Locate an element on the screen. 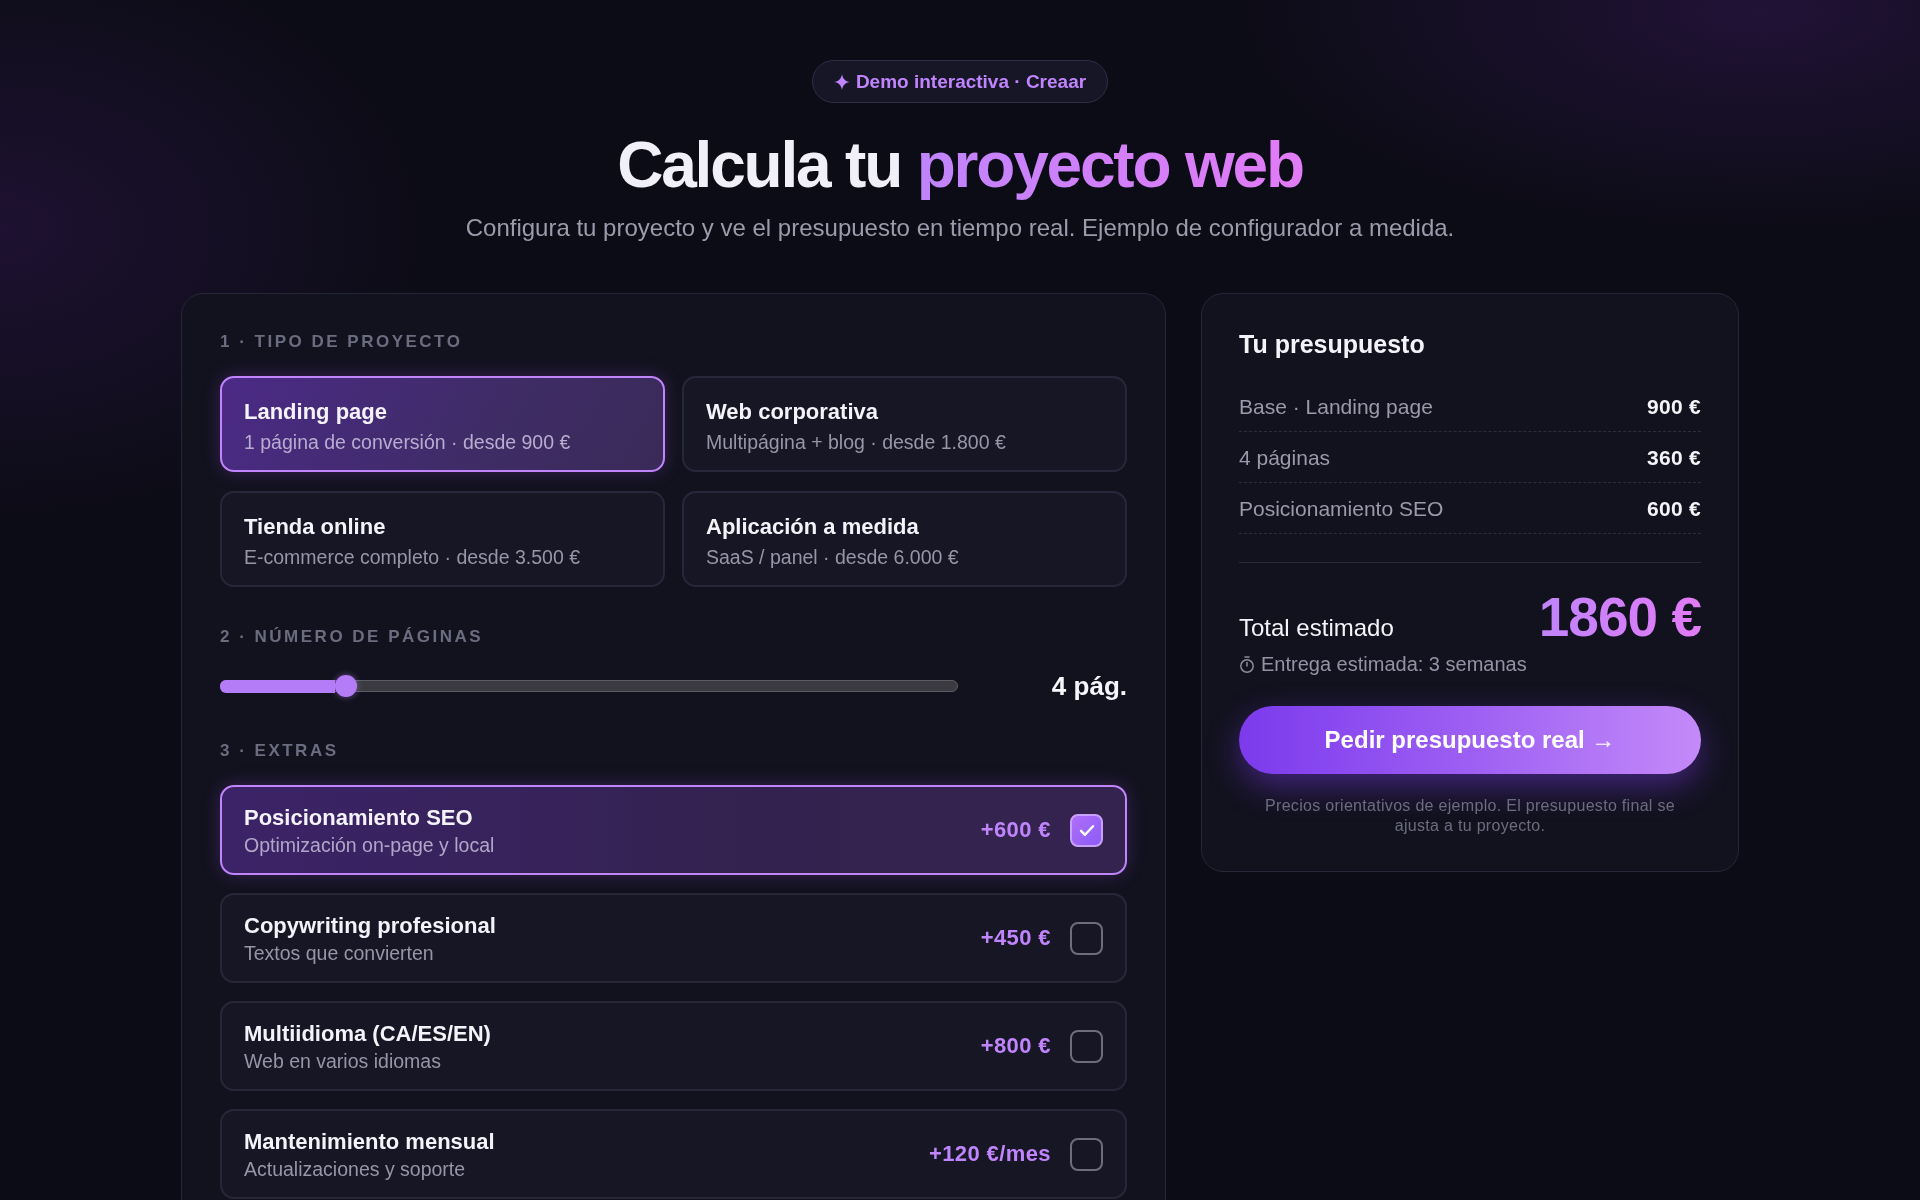  extra-price: +450 € is located at coordinates (1015, 938).